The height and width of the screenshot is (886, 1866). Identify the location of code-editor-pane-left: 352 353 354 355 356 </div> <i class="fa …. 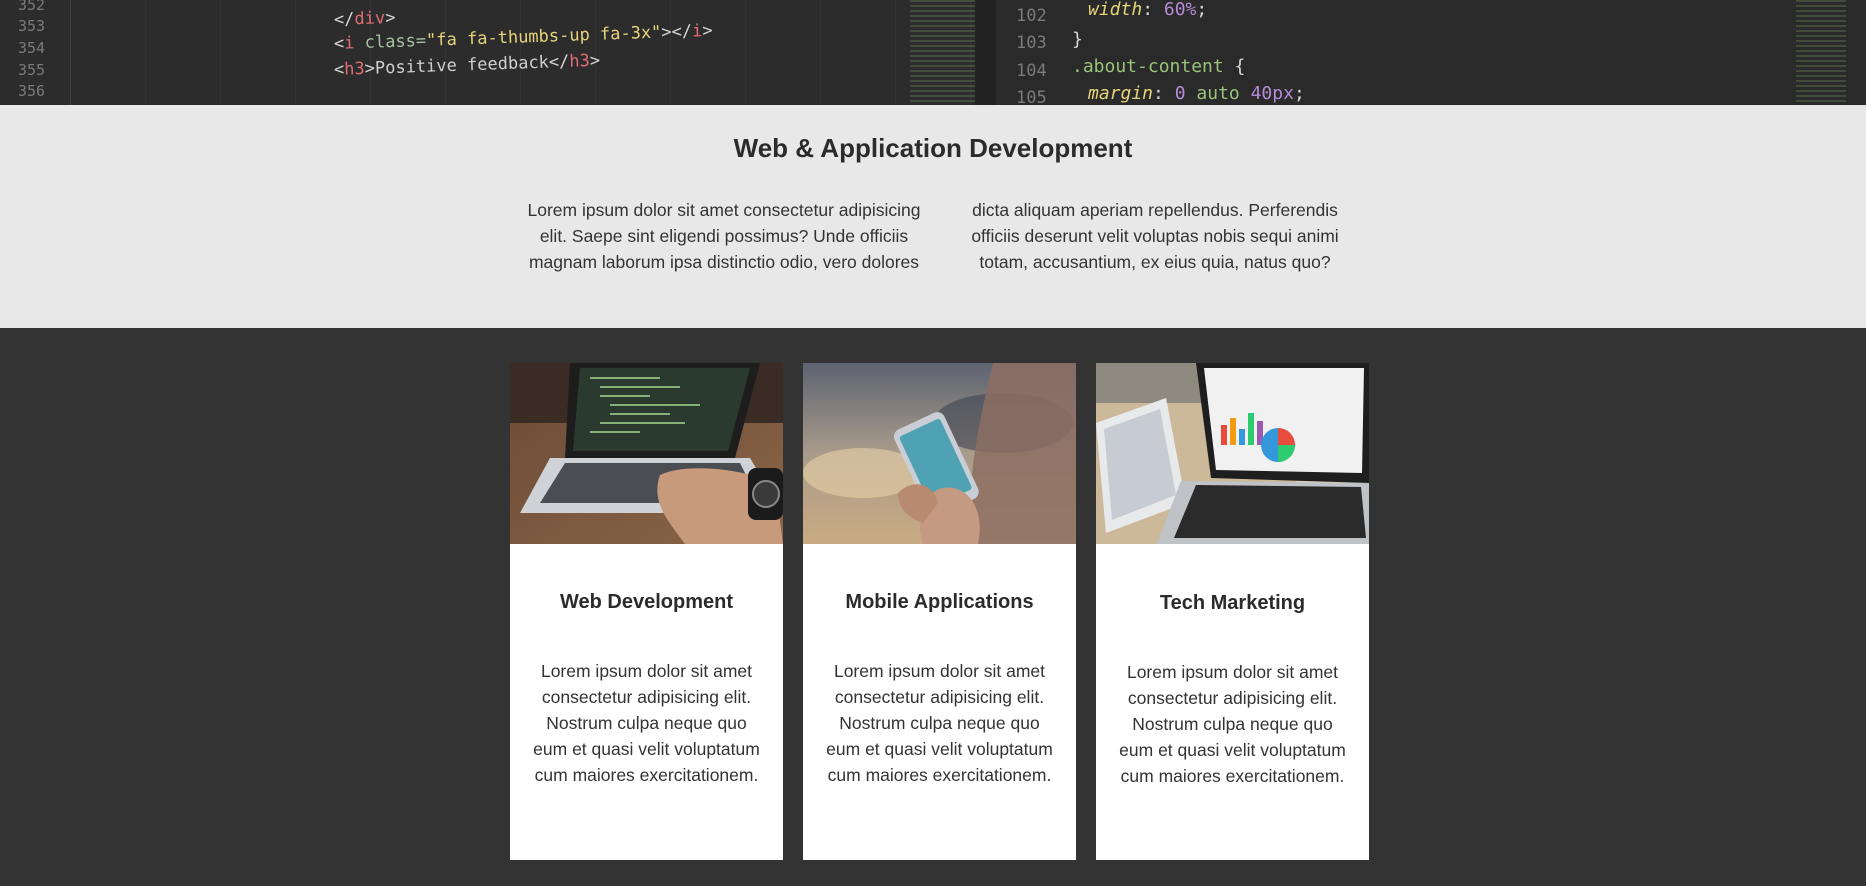
(487, 52).